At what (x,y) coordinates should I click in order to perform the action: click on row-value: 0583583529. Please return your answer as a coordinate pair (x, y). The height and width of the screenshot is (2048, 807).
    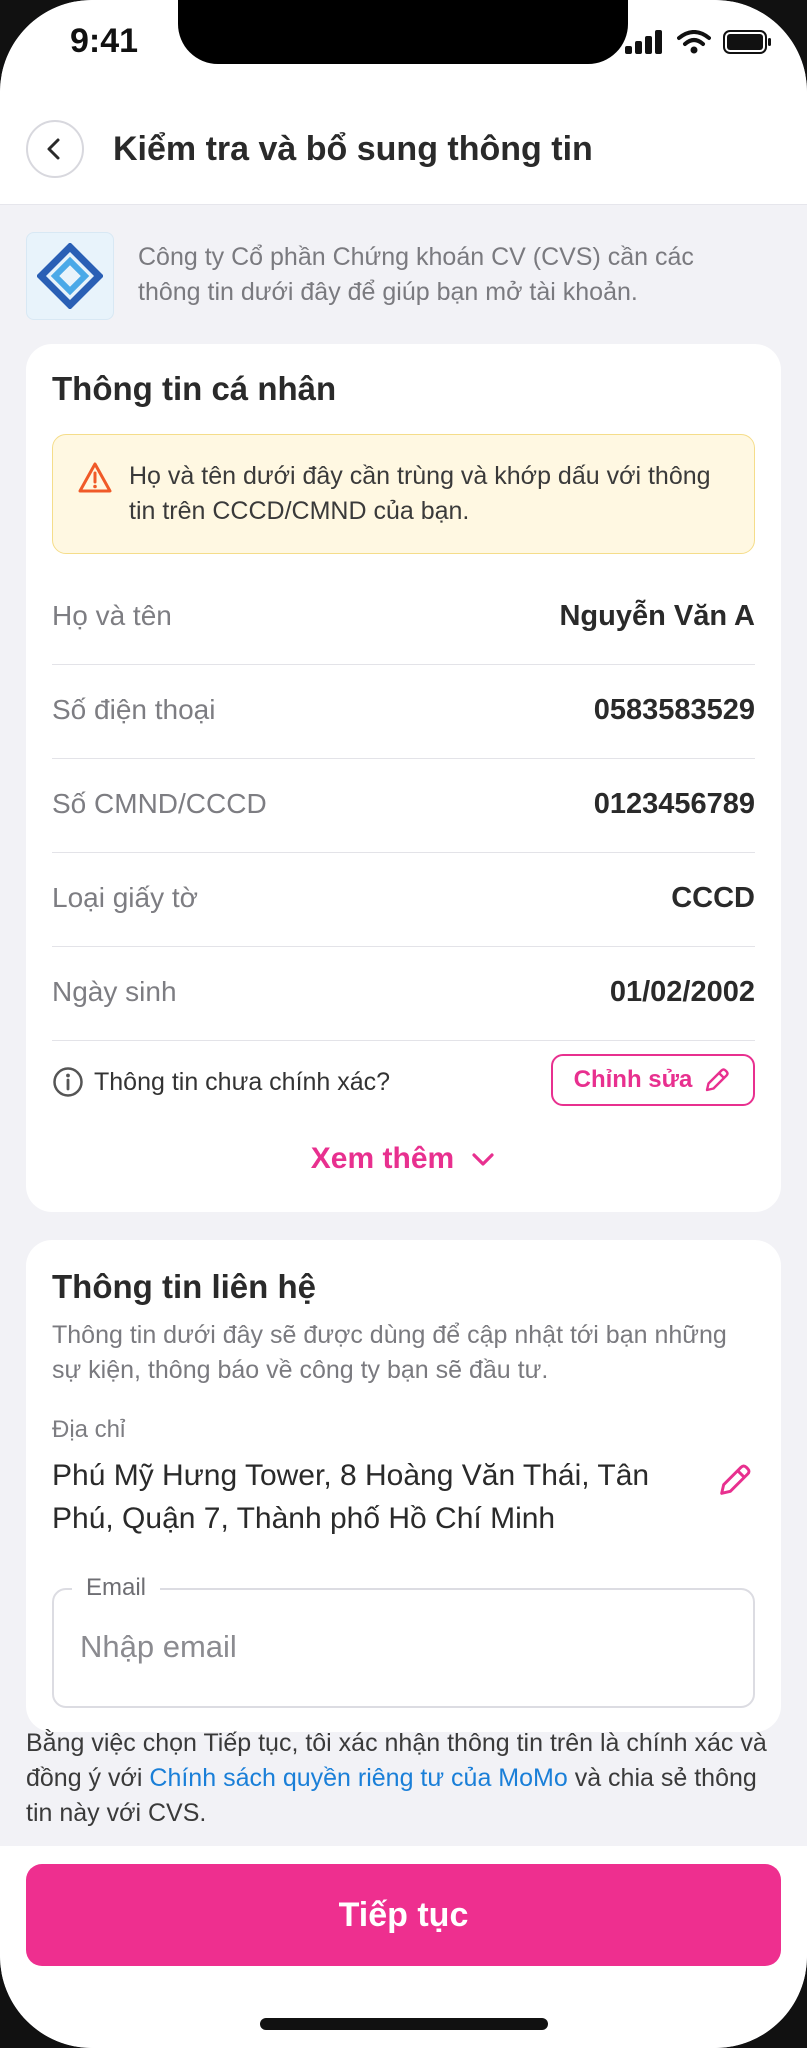
    Looking at the image, I should click on (674, 710).